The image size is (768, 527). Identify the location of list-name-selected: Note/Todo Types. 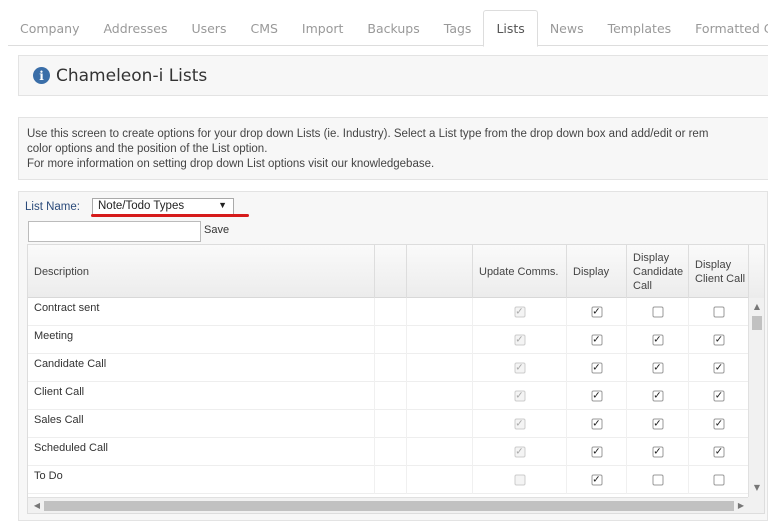
(141, 206).